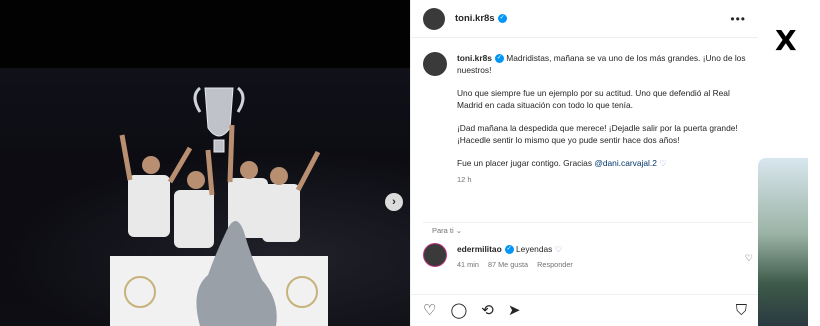  I want to click on more-options-icon: •••, so click(738, 19).